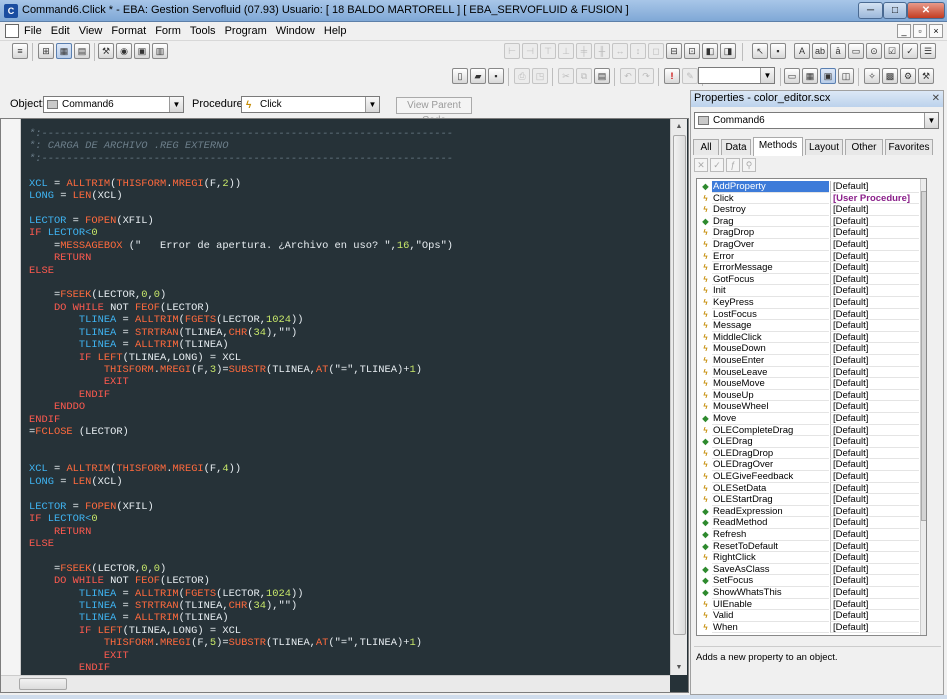  Describe the element at coordinates (82, 51) in the screenshot. I see `code-window-icon: ▤` at that location.